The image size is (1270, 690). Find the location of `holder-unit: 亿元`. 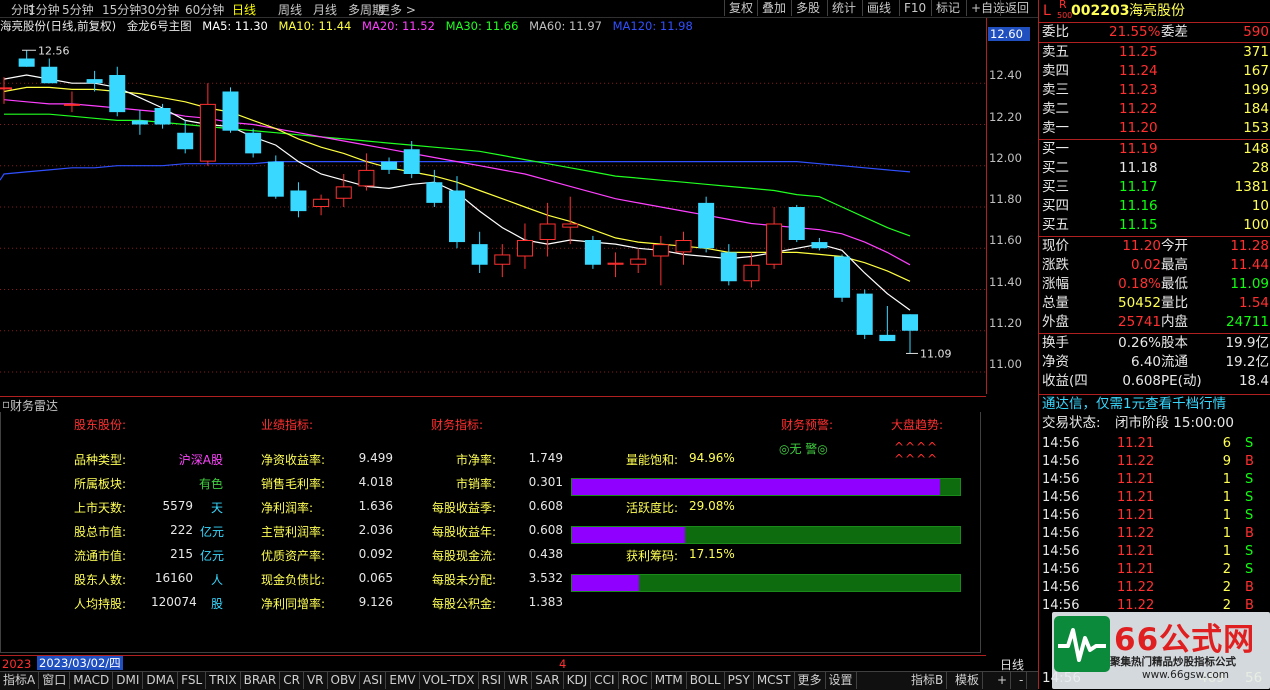

holder-unit: 亿元 is located at coordinates (212, 532).